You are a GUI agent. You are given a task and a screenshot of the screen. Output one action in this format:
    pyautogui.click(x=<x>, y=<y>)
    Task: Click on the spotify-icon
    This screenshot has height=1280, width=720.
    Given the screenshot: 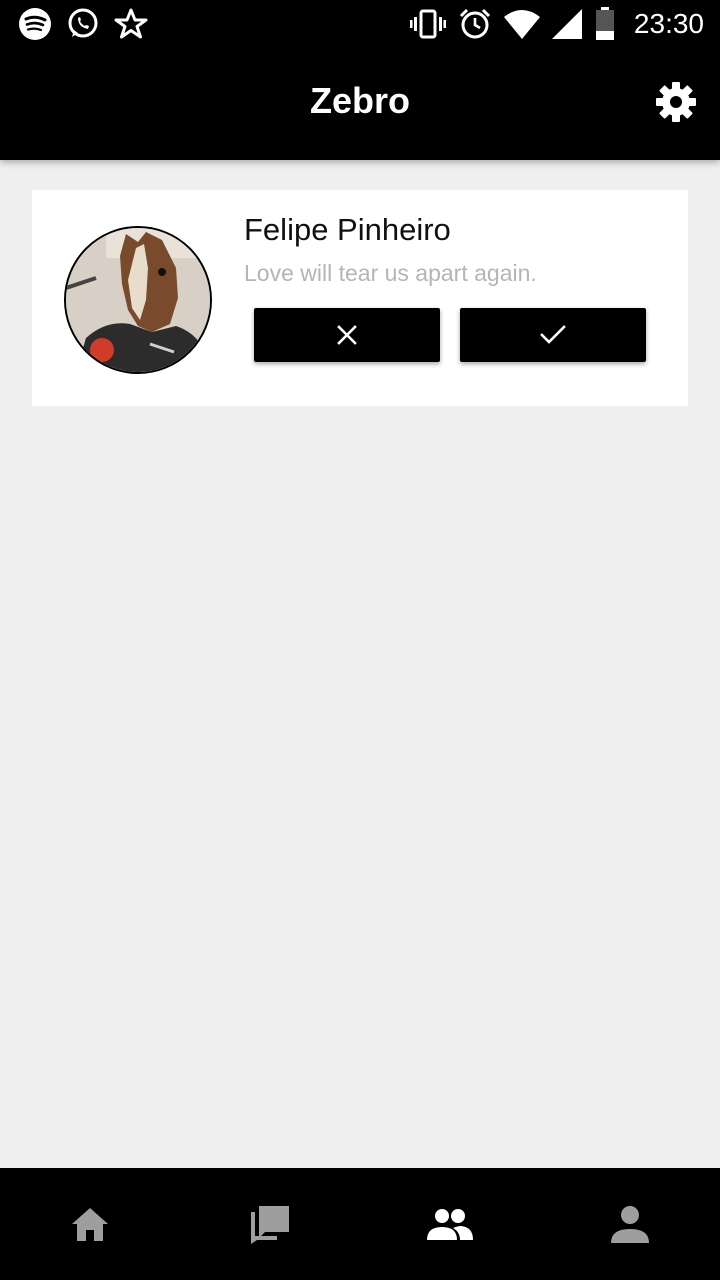 What is the action you would take?
    pyautogui.click(x=35, y=24)
    